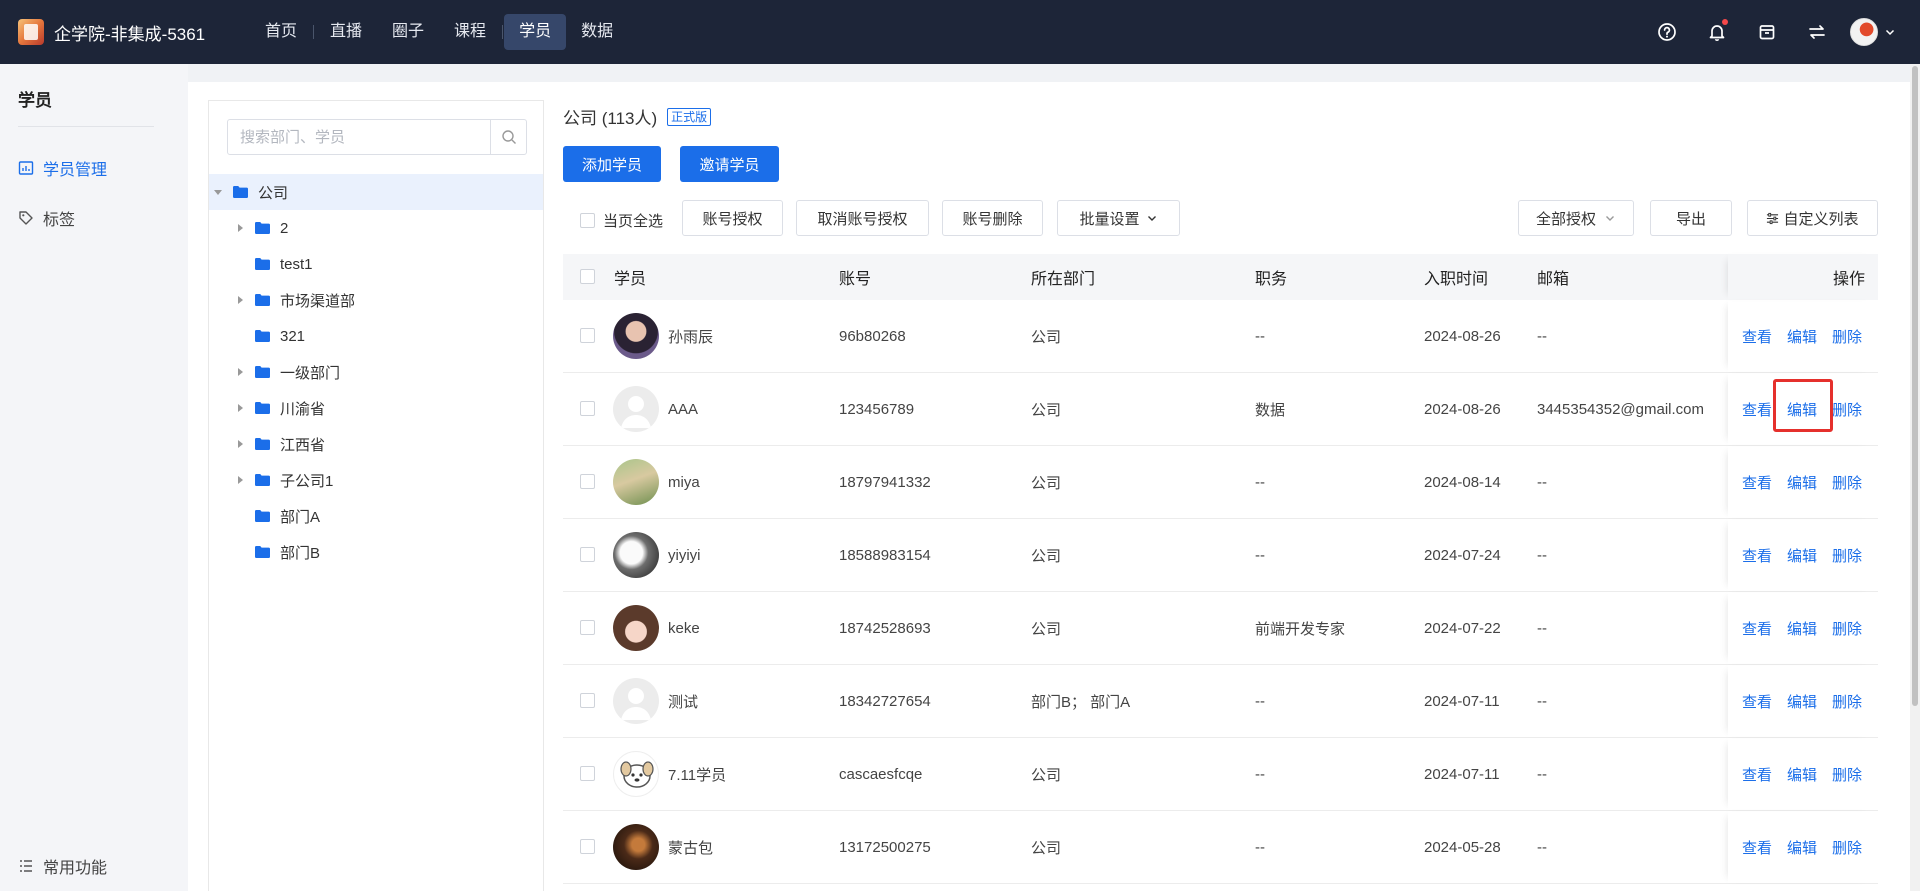 Image resolution: width=1920 pixels, height=891 pixels. I want to click on search-icon, so click(508, 137).